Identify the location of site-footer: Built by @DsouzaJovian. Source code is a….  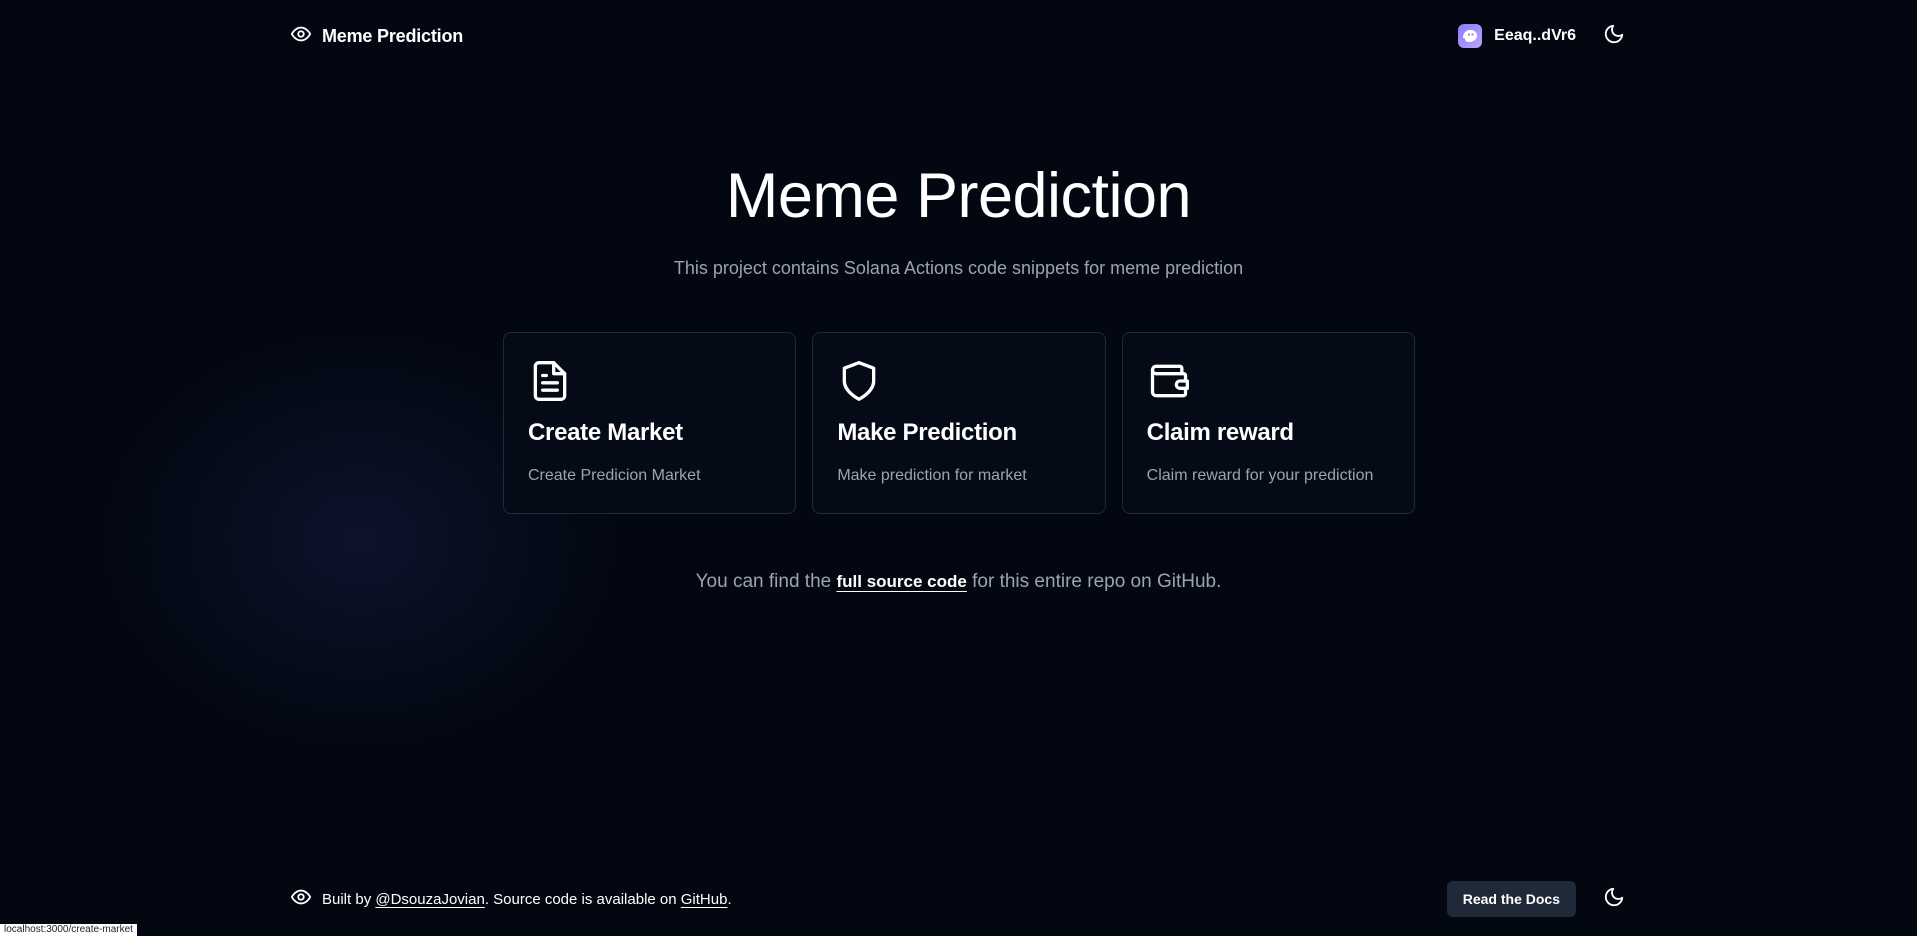
(958, 899).